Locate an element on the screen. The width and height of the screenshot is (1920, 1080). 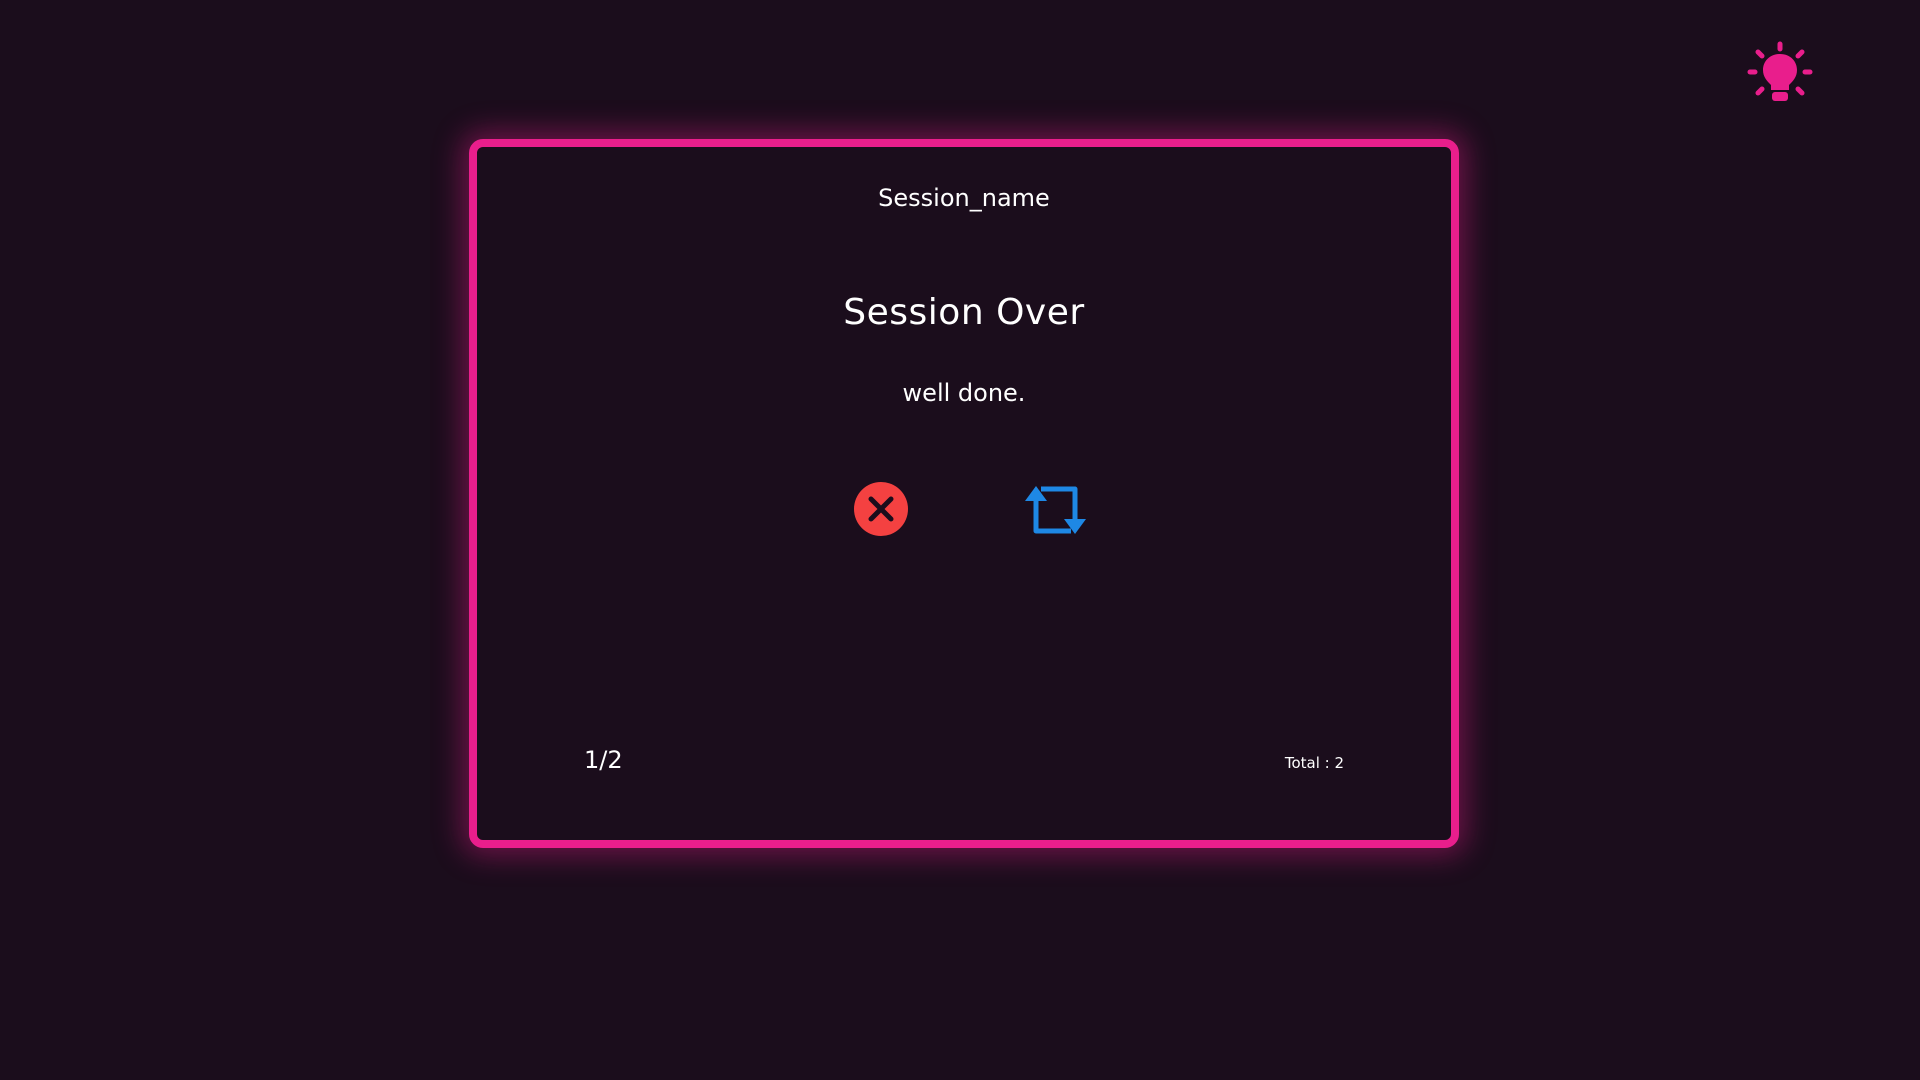
close-icon is located at coordinates (881, 509).